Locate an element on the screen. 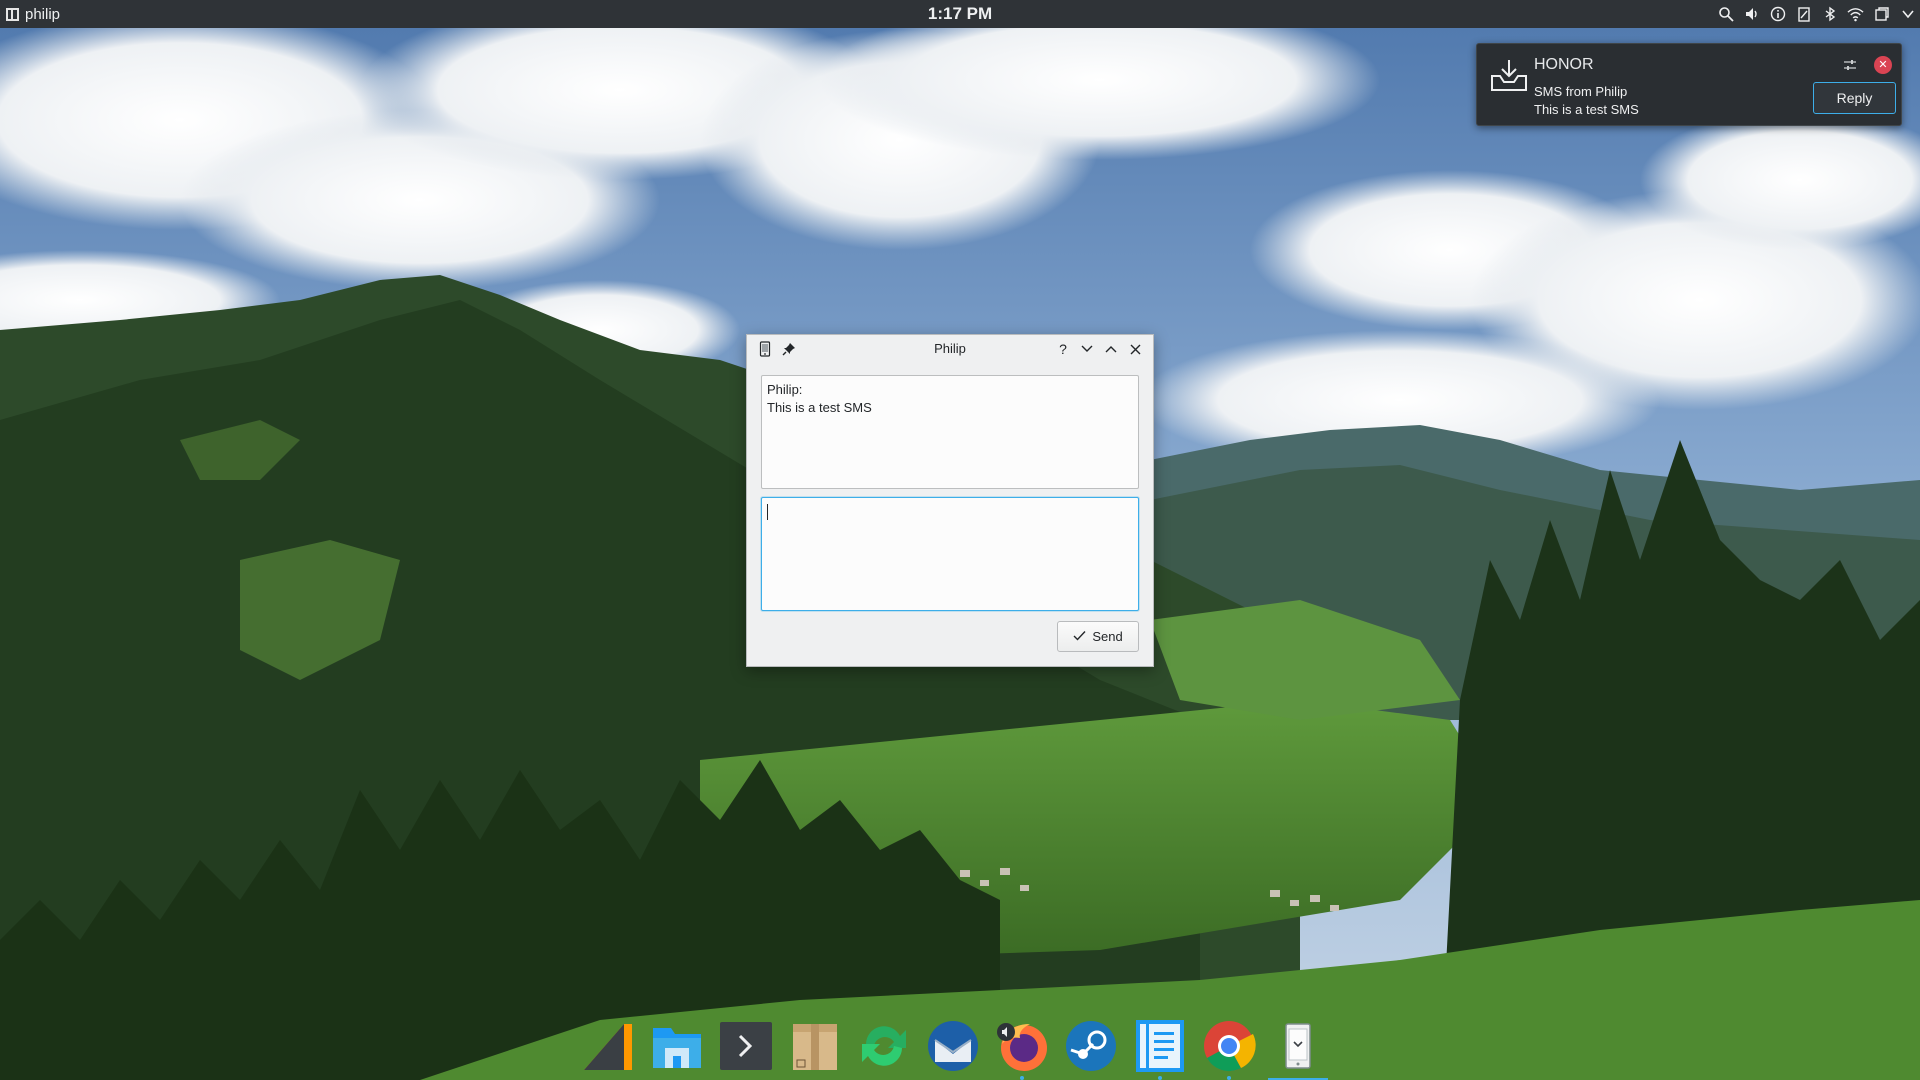  dock-item-chrome is located at coordinates (1229, 1048).